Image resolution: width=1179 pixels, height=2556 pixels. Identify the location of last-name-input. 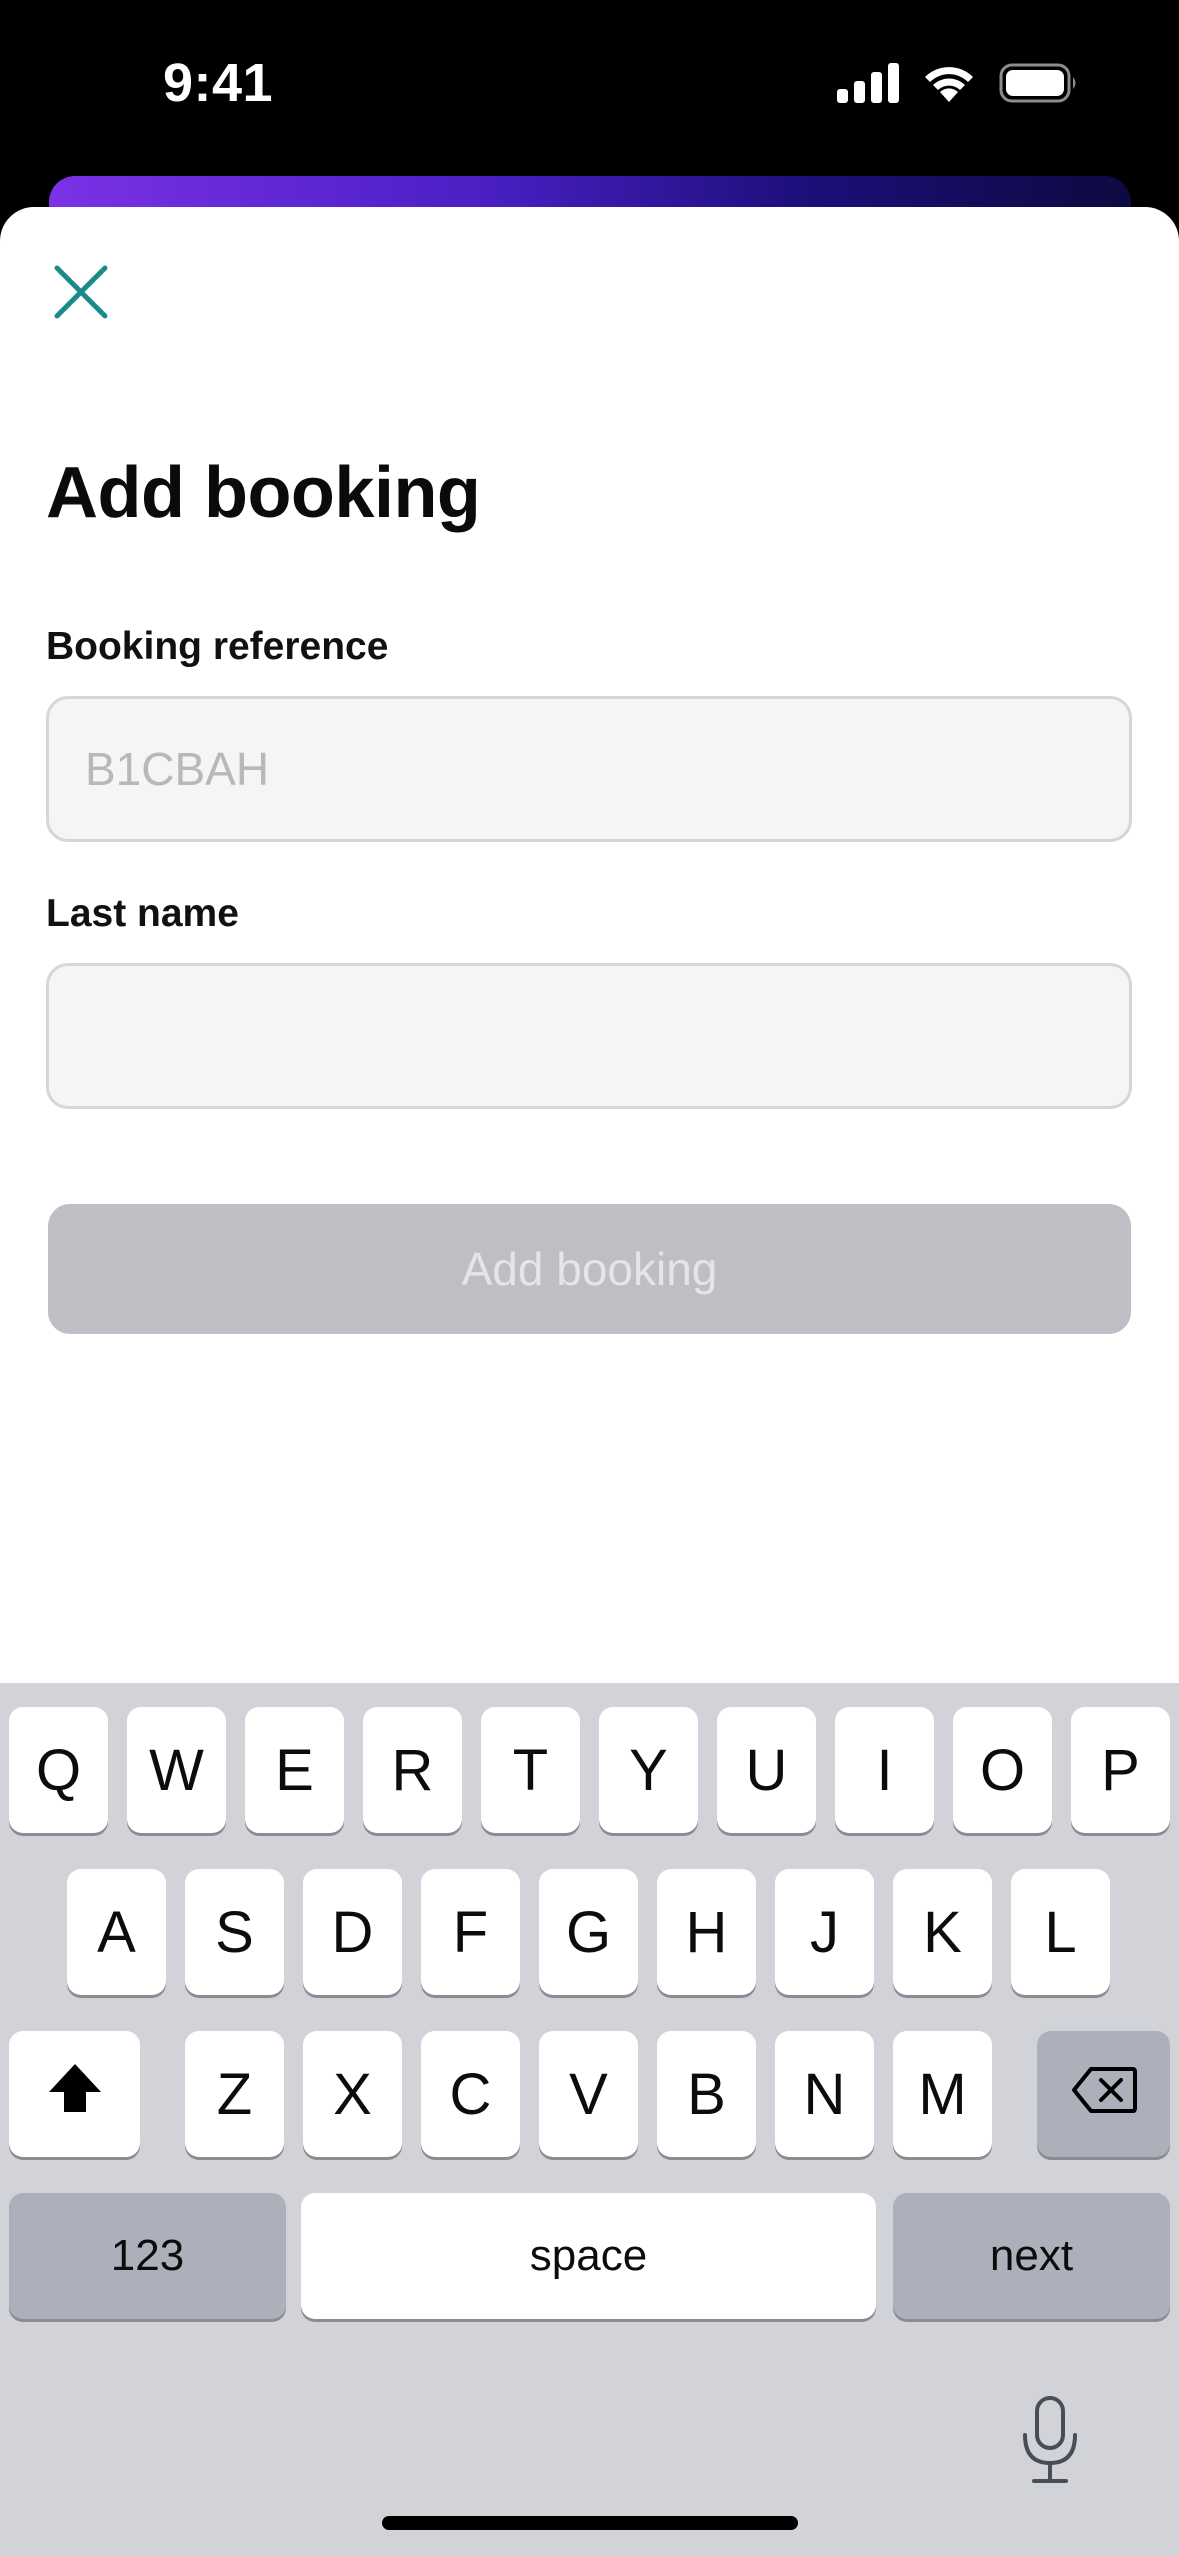
(589, 1036).